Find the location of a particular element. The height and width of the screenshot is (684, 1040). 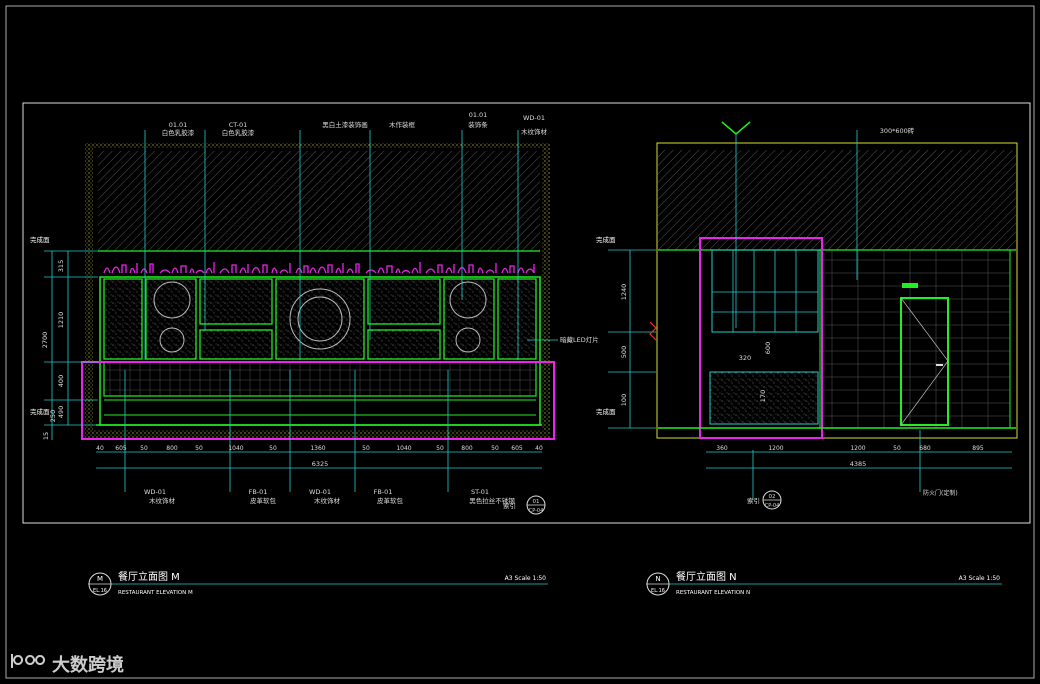

pendant-lamp is located at coordinates (736, 128).